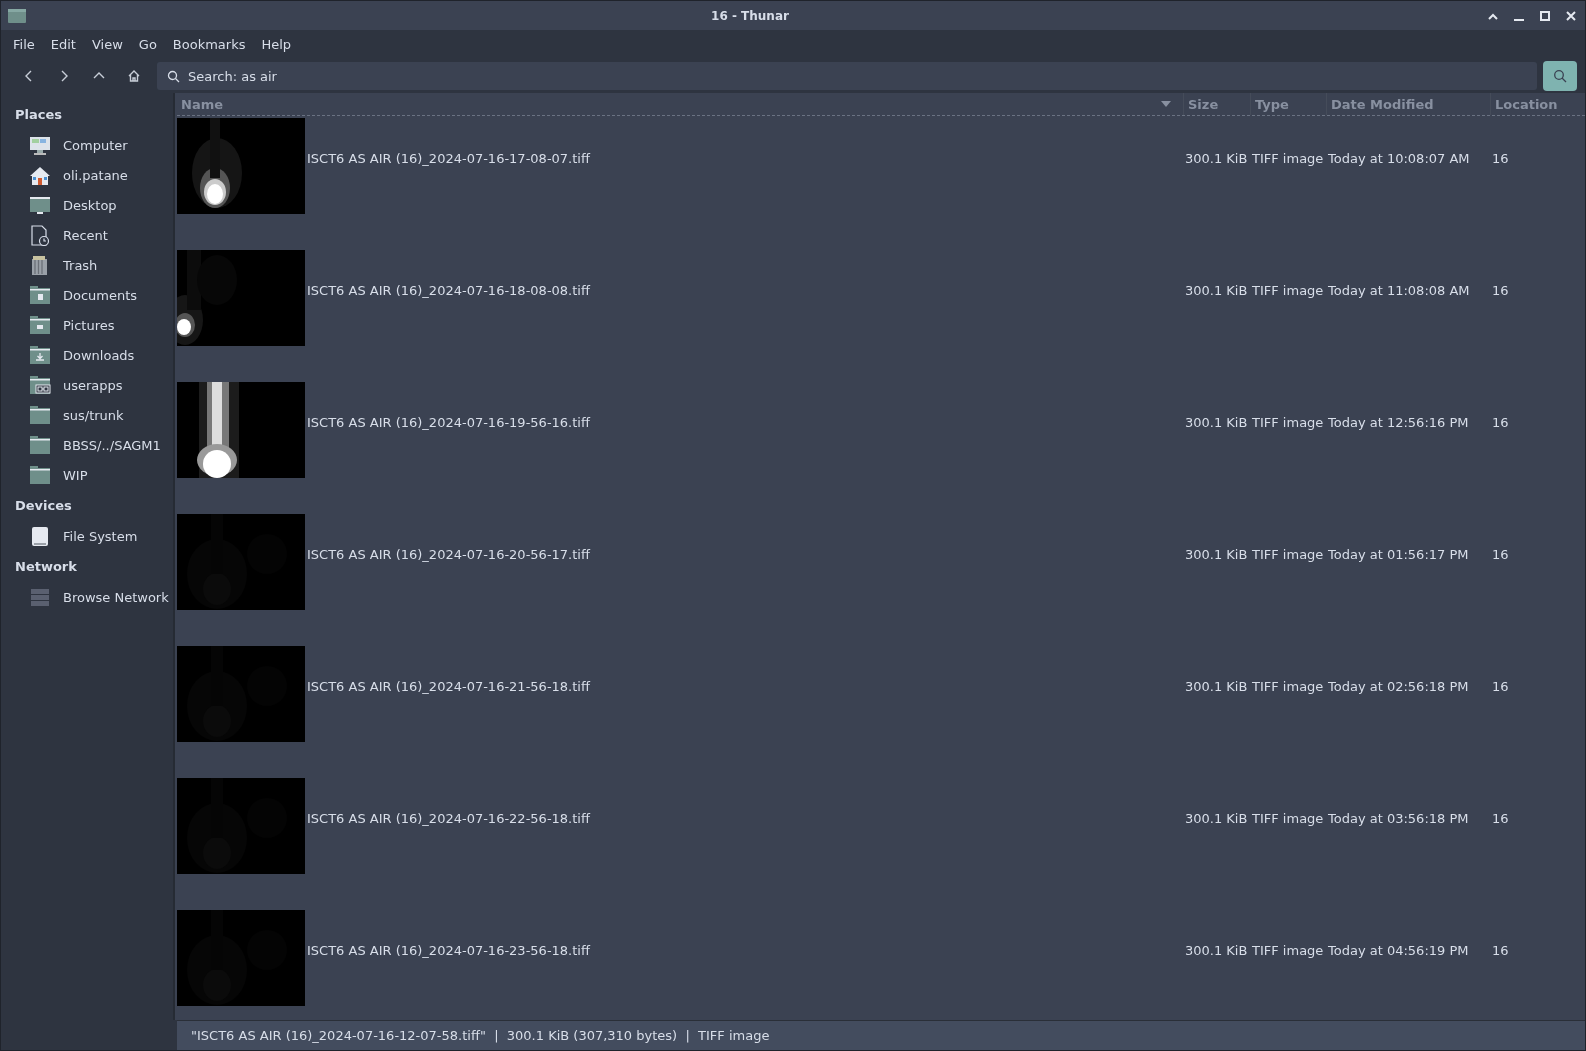  What do you see at coordinates (40, 355) in the screenshot?
I see `folder-download-icon` at bounding box center [40, 355].